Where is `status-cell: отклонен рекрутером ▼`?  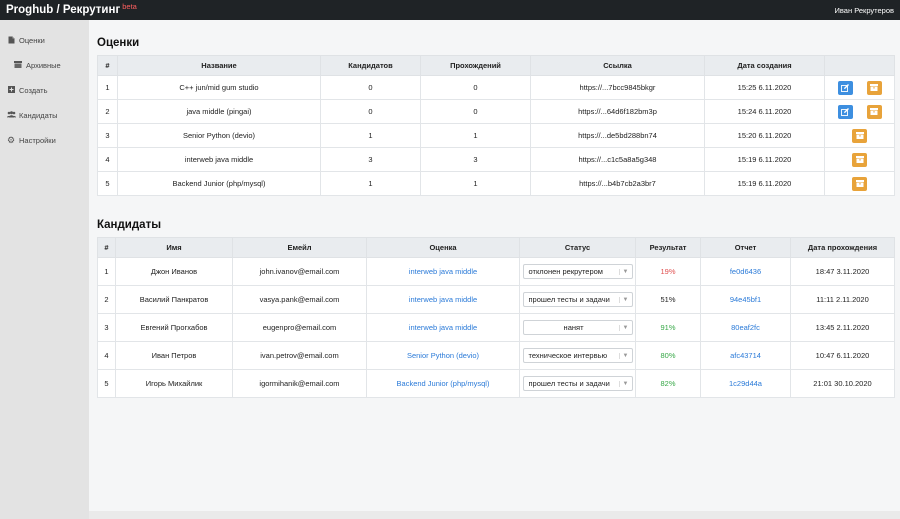 status-cell: отклонен рекрутером ▼ is located at coordinates (577, 271).